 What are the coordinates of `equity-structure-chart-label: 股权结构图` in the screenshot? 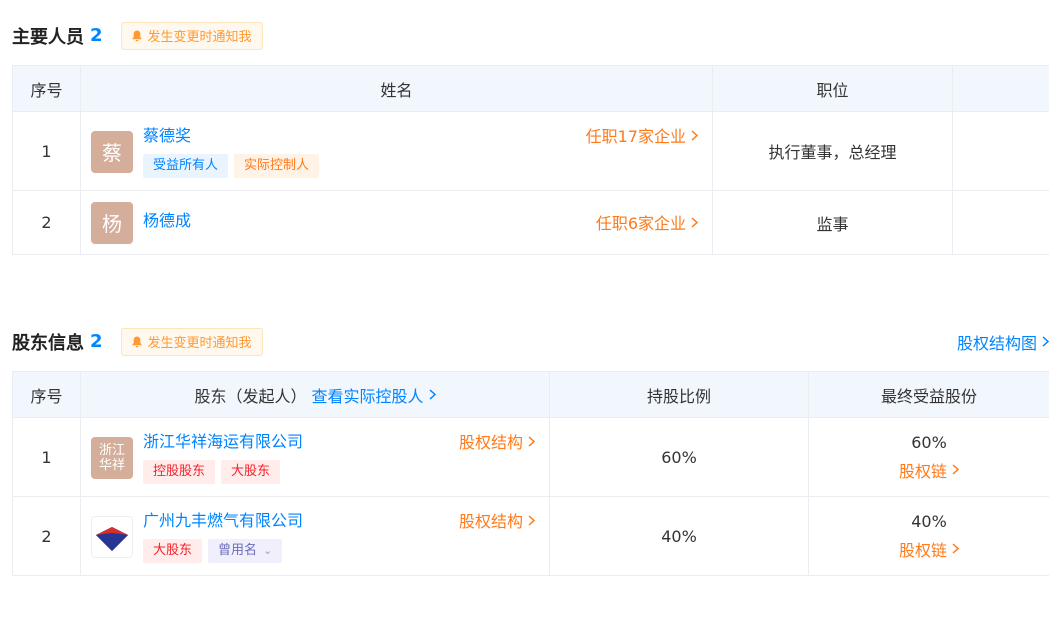 It's located at (996, 343).